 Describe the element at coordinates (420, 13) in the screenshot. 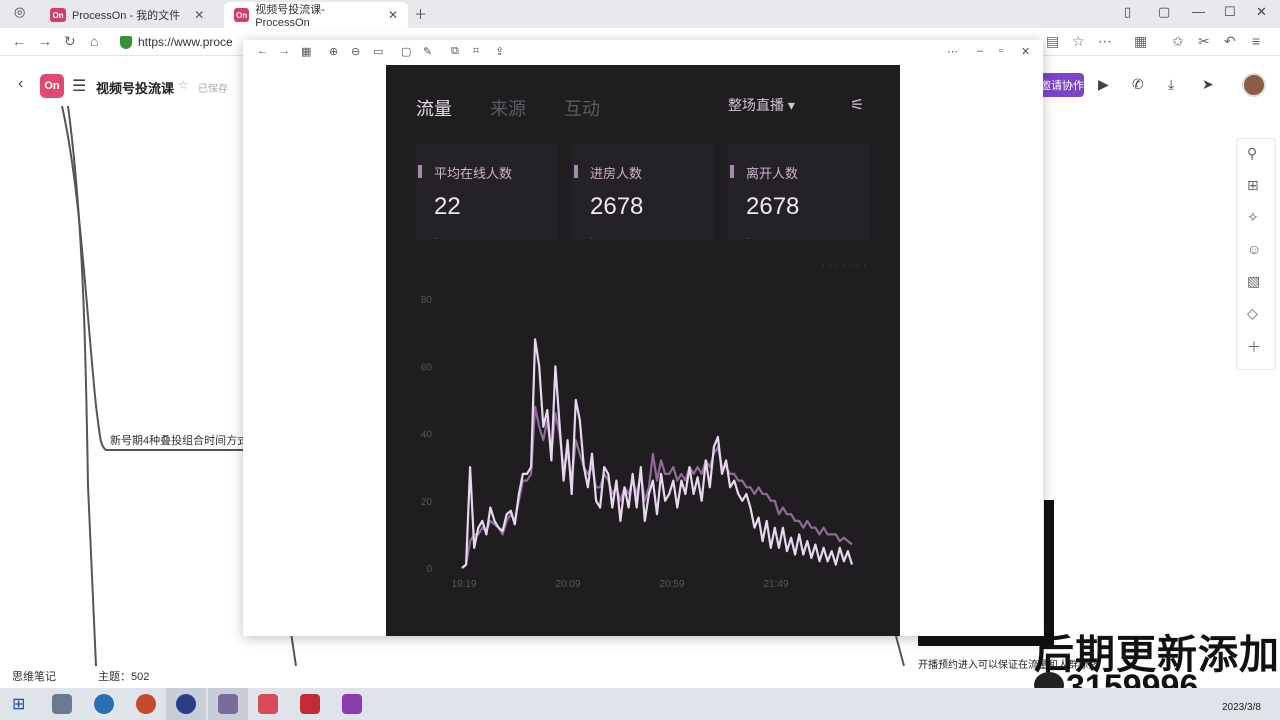

I see `new-tab-icon: ＋` at that location.